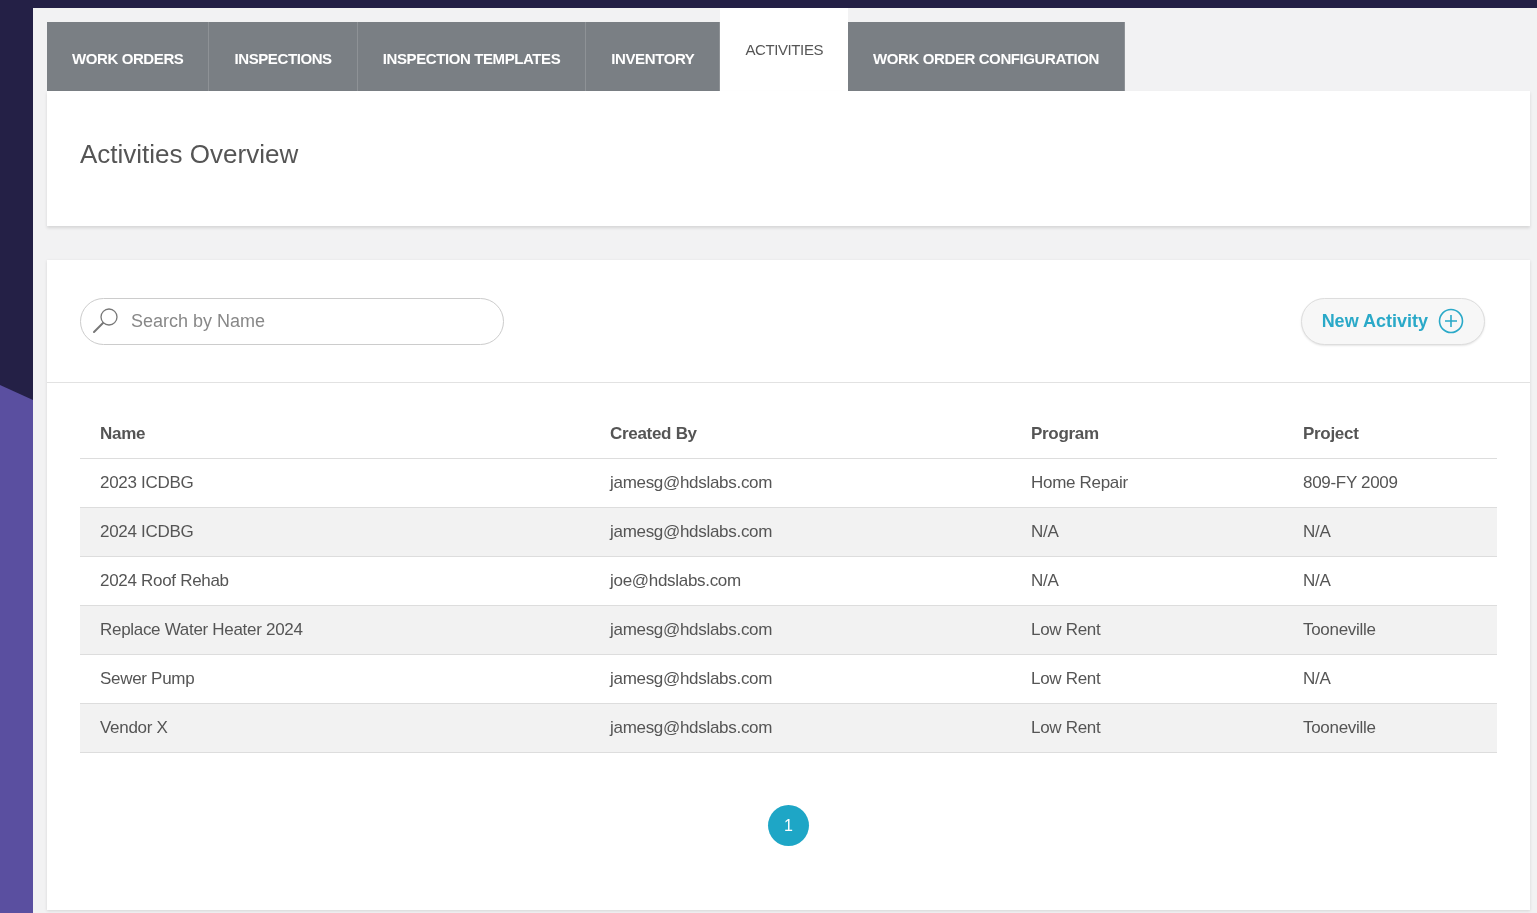 This screenshot has width=1537, height=913. What do you see at coordinates (335, 630) in the screenshot?
I see `table-cell: Replace Water Heater 2024` at bounding box center [335, 630].